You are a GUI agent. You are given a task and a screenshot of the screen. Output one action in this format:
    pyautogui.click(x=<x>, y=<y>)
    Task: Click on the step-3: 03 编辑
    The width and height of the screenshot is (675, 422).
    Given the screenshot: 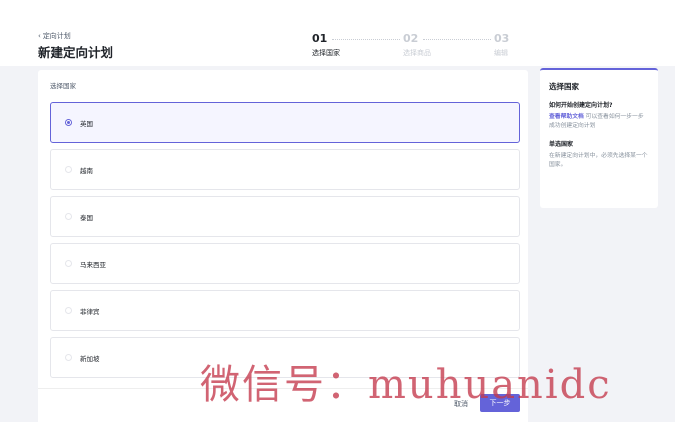 What is the action you would take?
    pyautogui.click(x=501, y=45)
    